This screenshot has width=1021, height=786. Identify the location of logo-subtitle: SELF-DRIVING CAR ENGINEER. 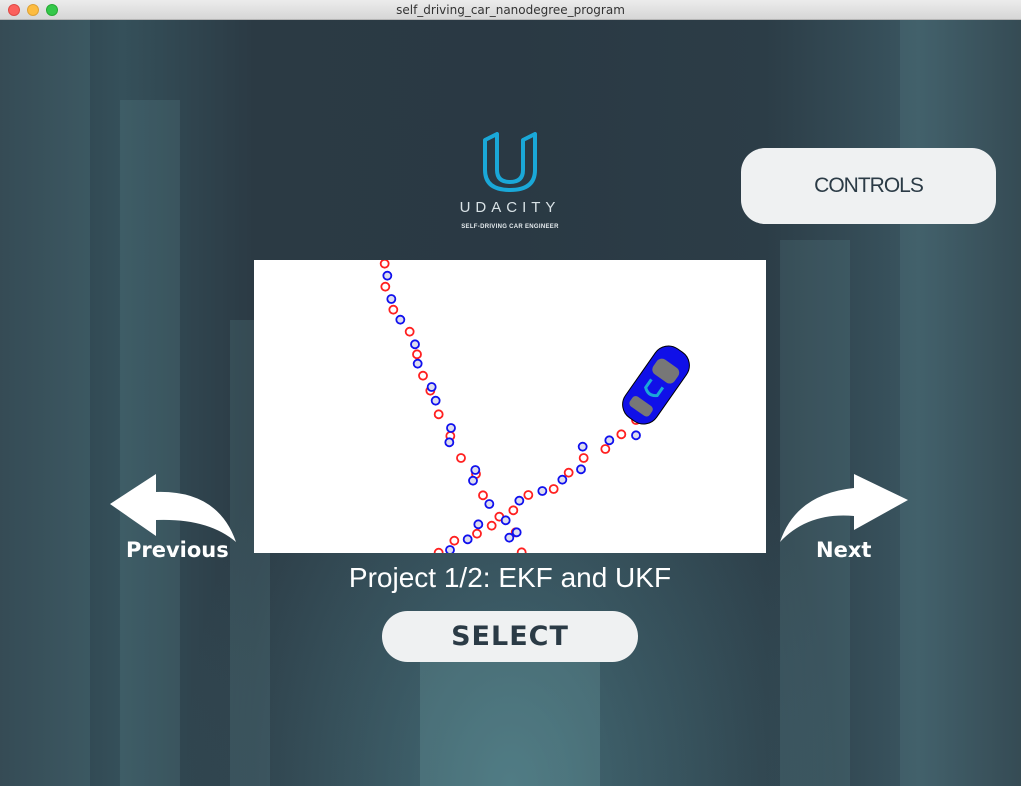
(510, 227).